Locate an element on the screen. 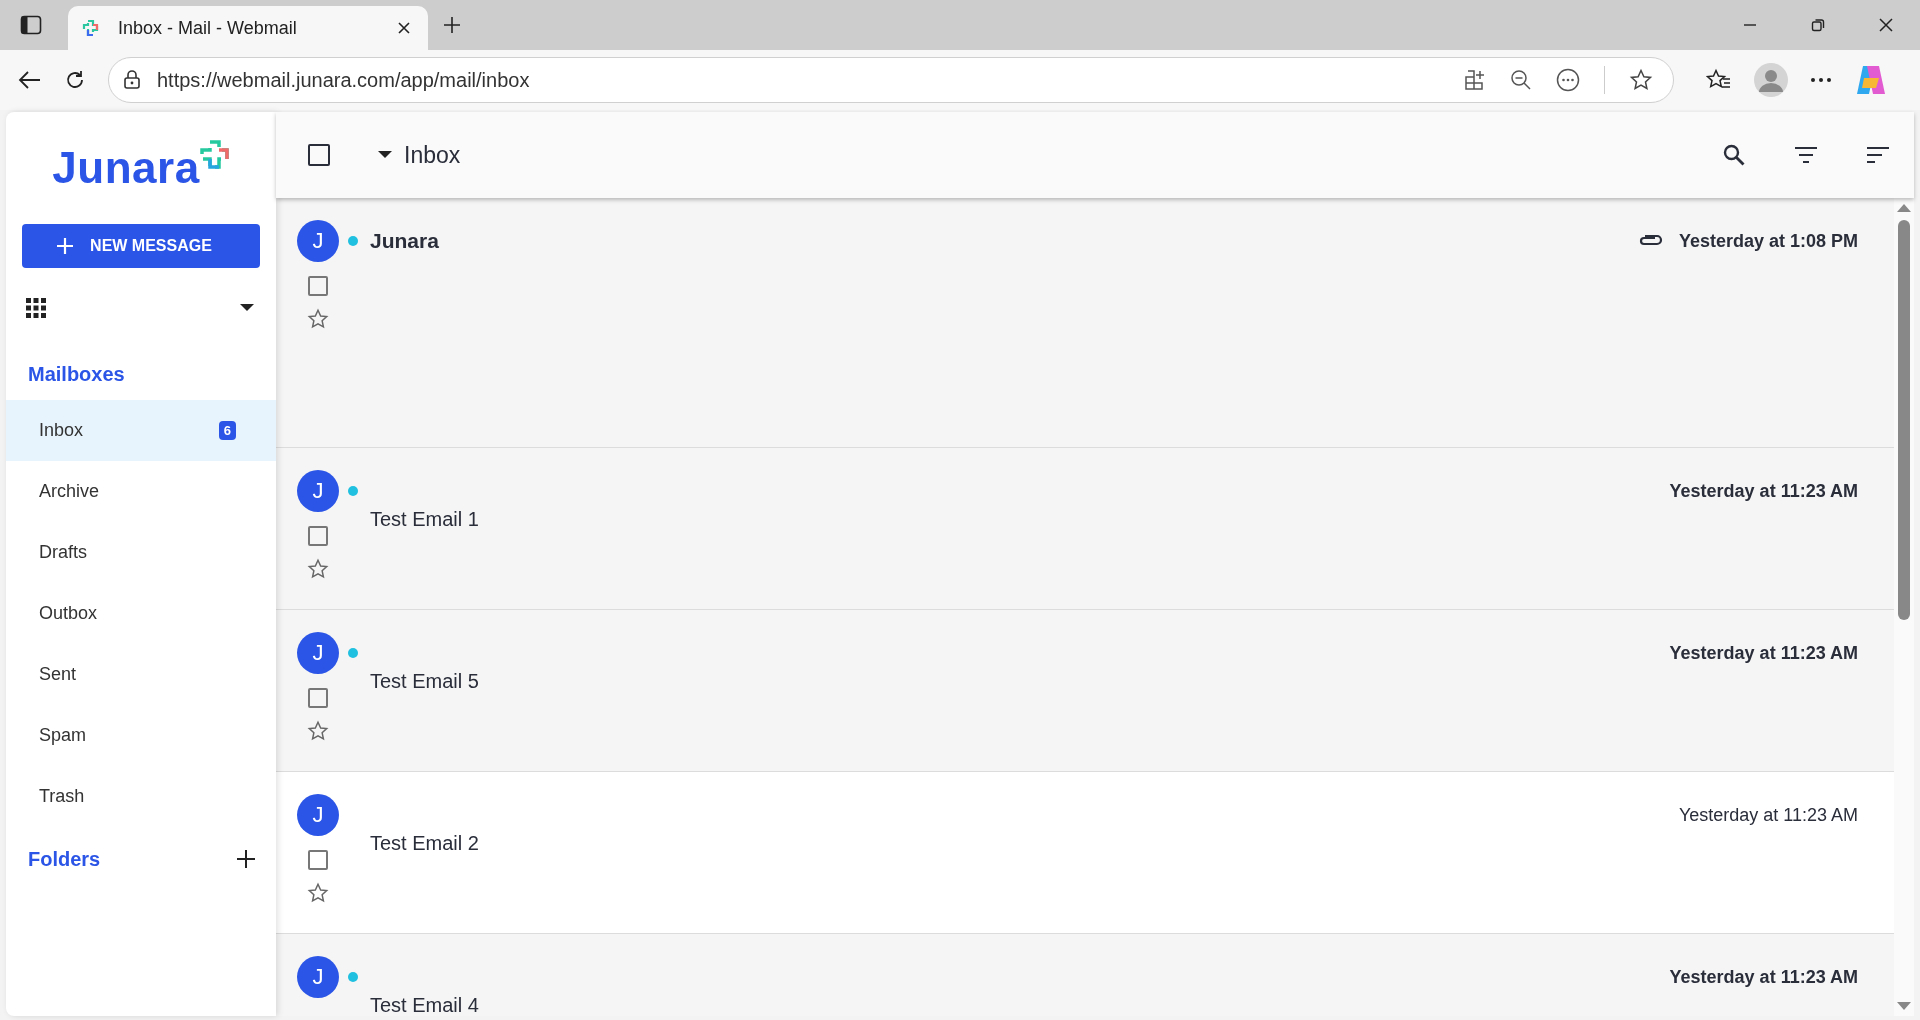 This screenshot has width=1920, height=1020. copilot-icon is located at coordinates (1871, 80).